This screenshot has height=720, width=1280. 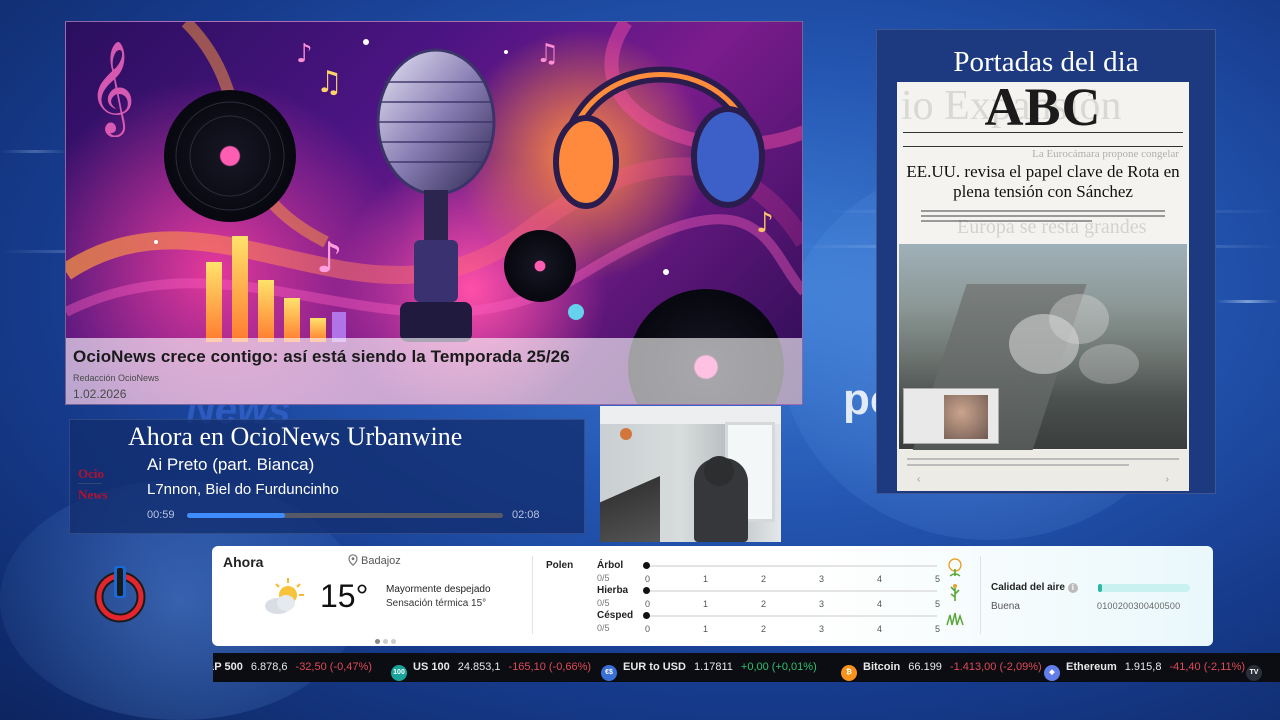 I want to click on ticker-item: €$ EUR to USD 1.17811 +0,00 (+0,01%), so click(x=709, y=667).